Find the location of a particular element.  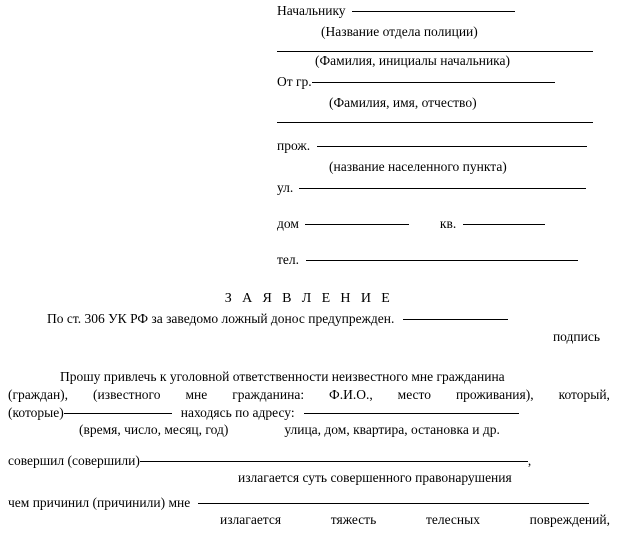

chief-name-caption-row: (Фамилия, инициалы начальника) is located at coordinates (439, 63).